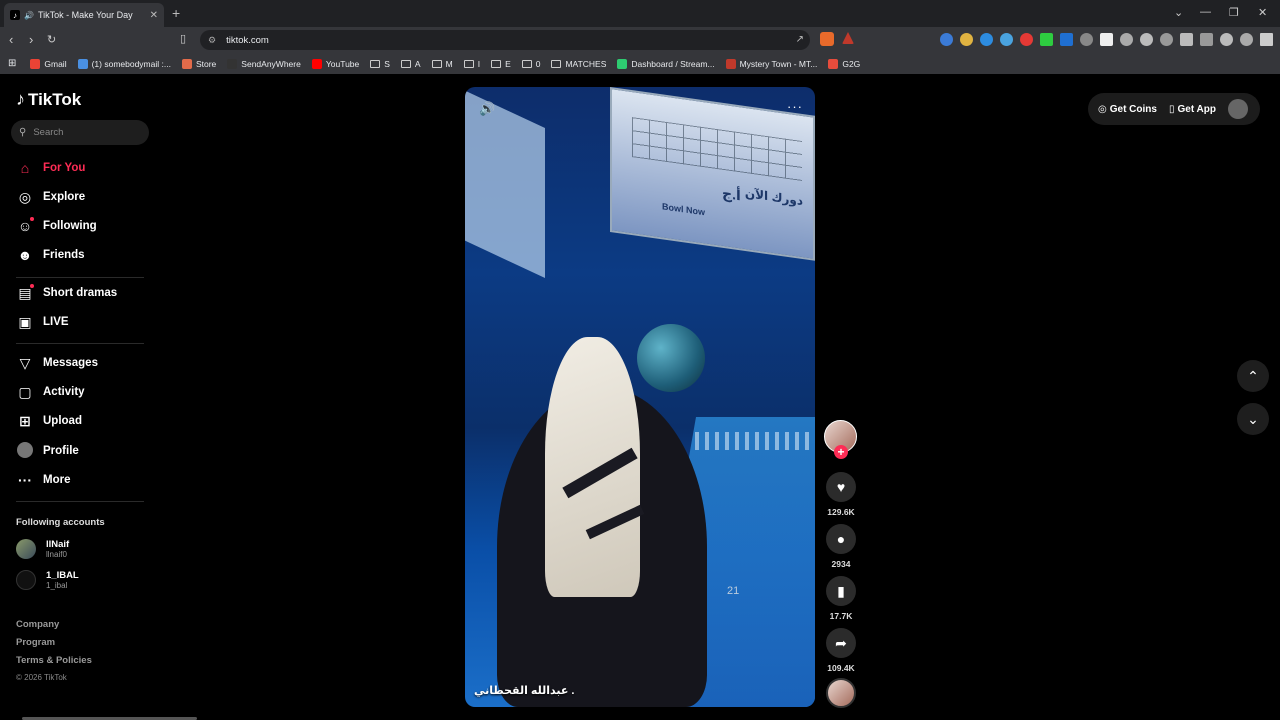  I want to click on brave-rewards-icon, so click(848, 38).